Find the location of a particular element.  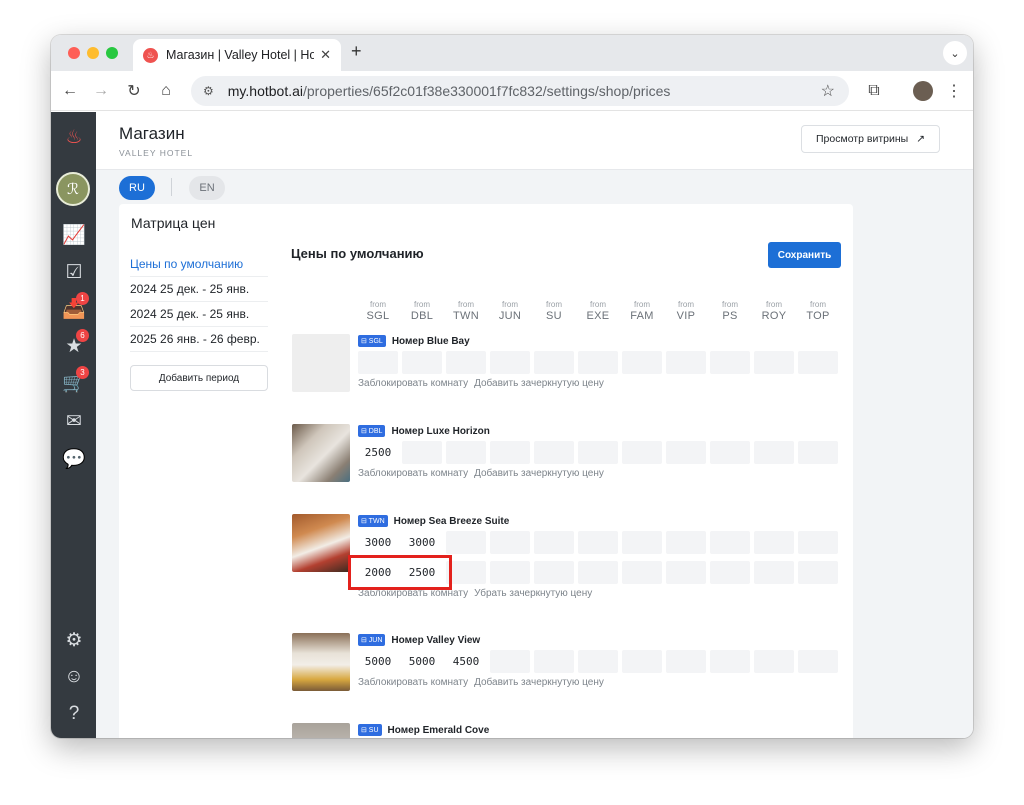

new-tab-icon: + is located at coordinates (356, 51).